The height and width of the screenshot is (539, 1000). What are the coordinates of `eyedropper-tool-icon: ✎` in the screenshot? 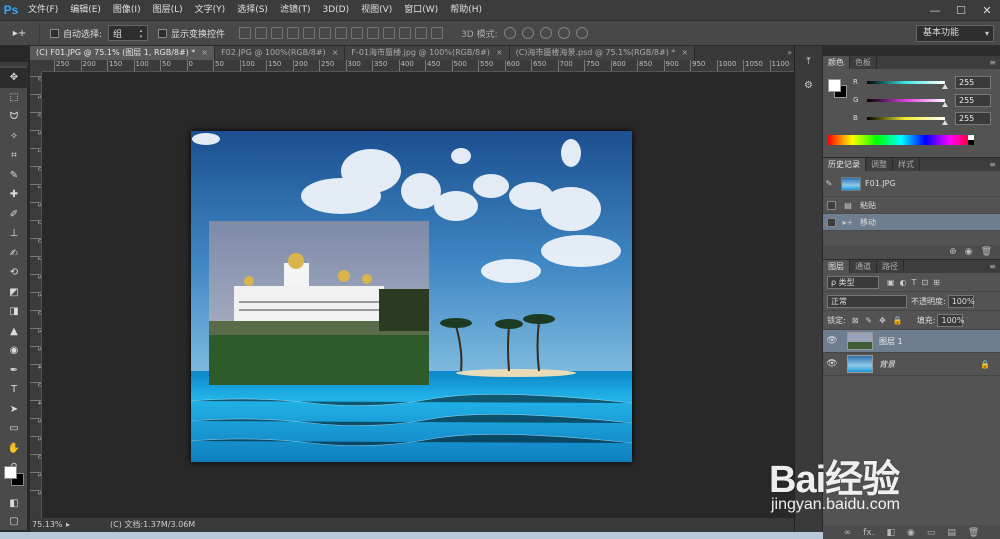 It's located at (14, 176).